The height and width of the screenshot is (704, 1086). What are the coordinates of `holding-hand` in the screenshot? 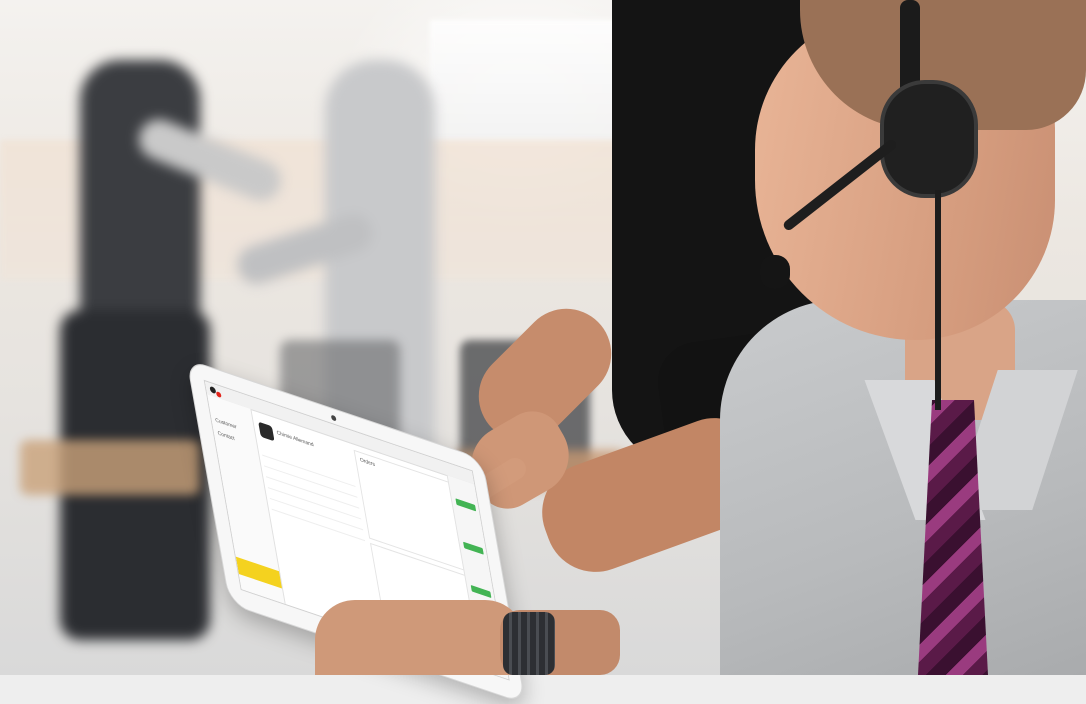 It's located at (420, 637).